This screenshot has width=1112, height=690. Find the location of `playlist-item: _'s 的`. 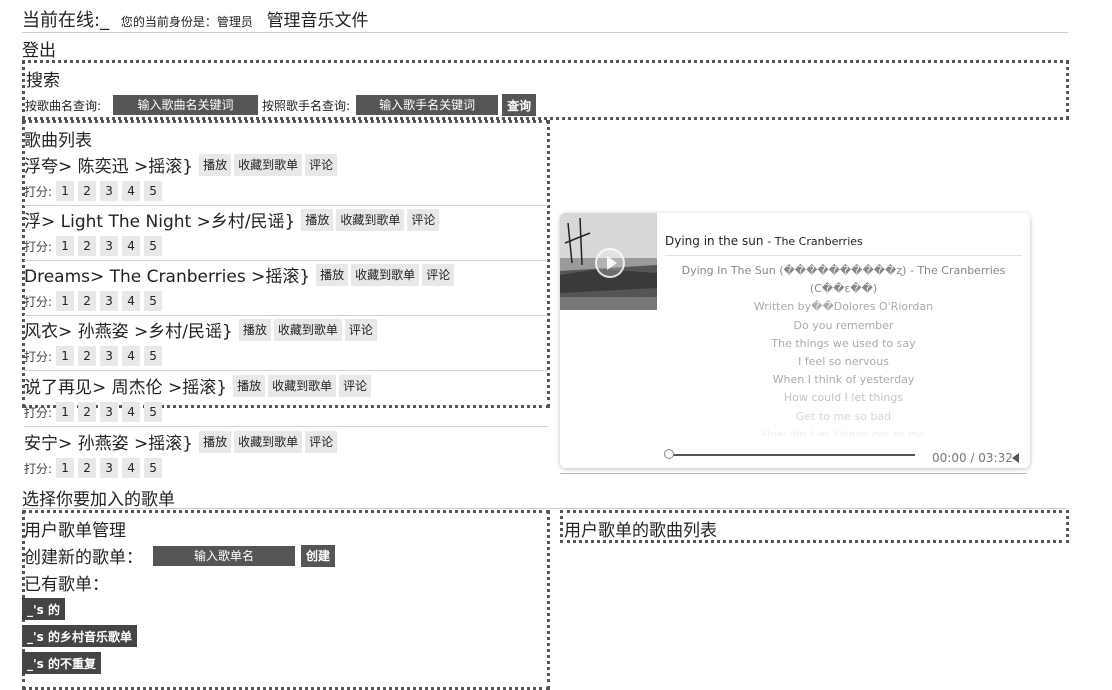

playlist-item: _'s 的 is located at coordinates (43, 609).